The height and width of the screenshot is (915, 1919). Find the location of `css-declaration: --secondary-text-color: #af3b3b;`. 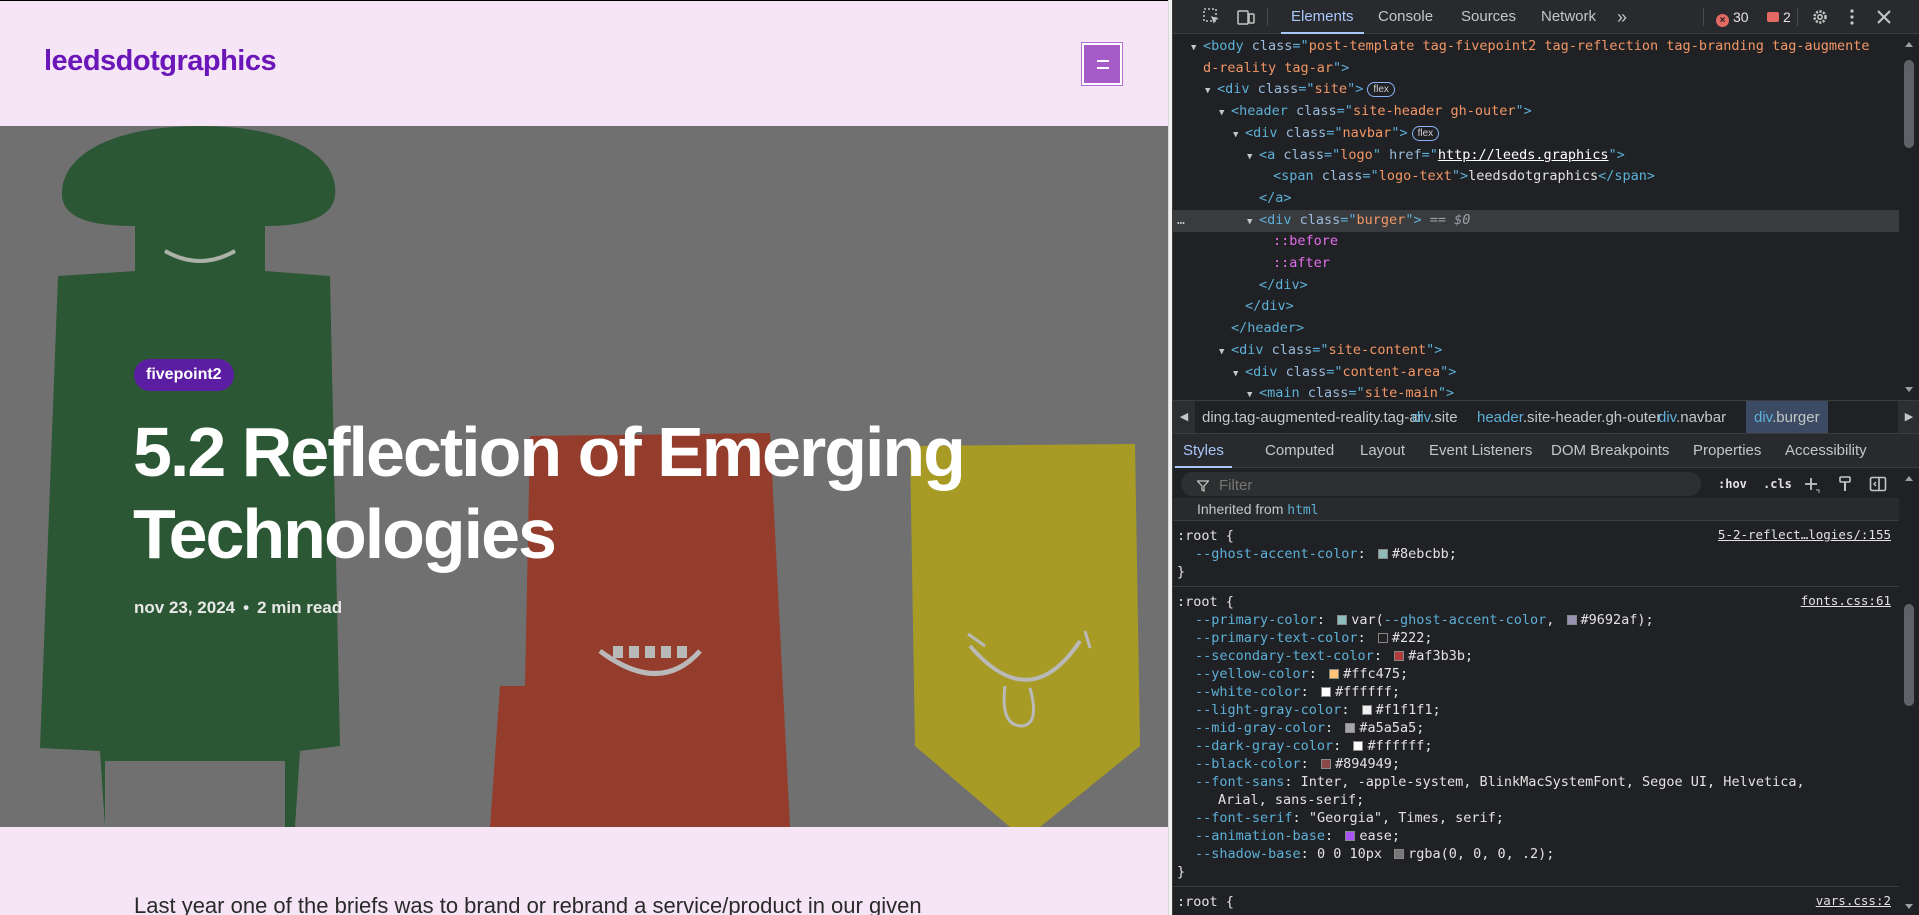

css-declaration: --secondary-text-color: #af3b3b; is located at coordinates (1334, 656).